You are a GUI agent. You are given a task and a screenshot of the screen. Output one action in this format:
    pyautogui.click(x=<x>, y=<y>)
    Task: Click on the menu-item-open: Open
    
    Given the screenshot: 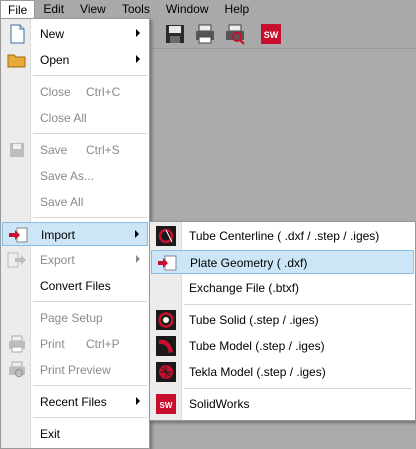 What is the action you would take?
    pyautogui.click(x=75, y=60)
    